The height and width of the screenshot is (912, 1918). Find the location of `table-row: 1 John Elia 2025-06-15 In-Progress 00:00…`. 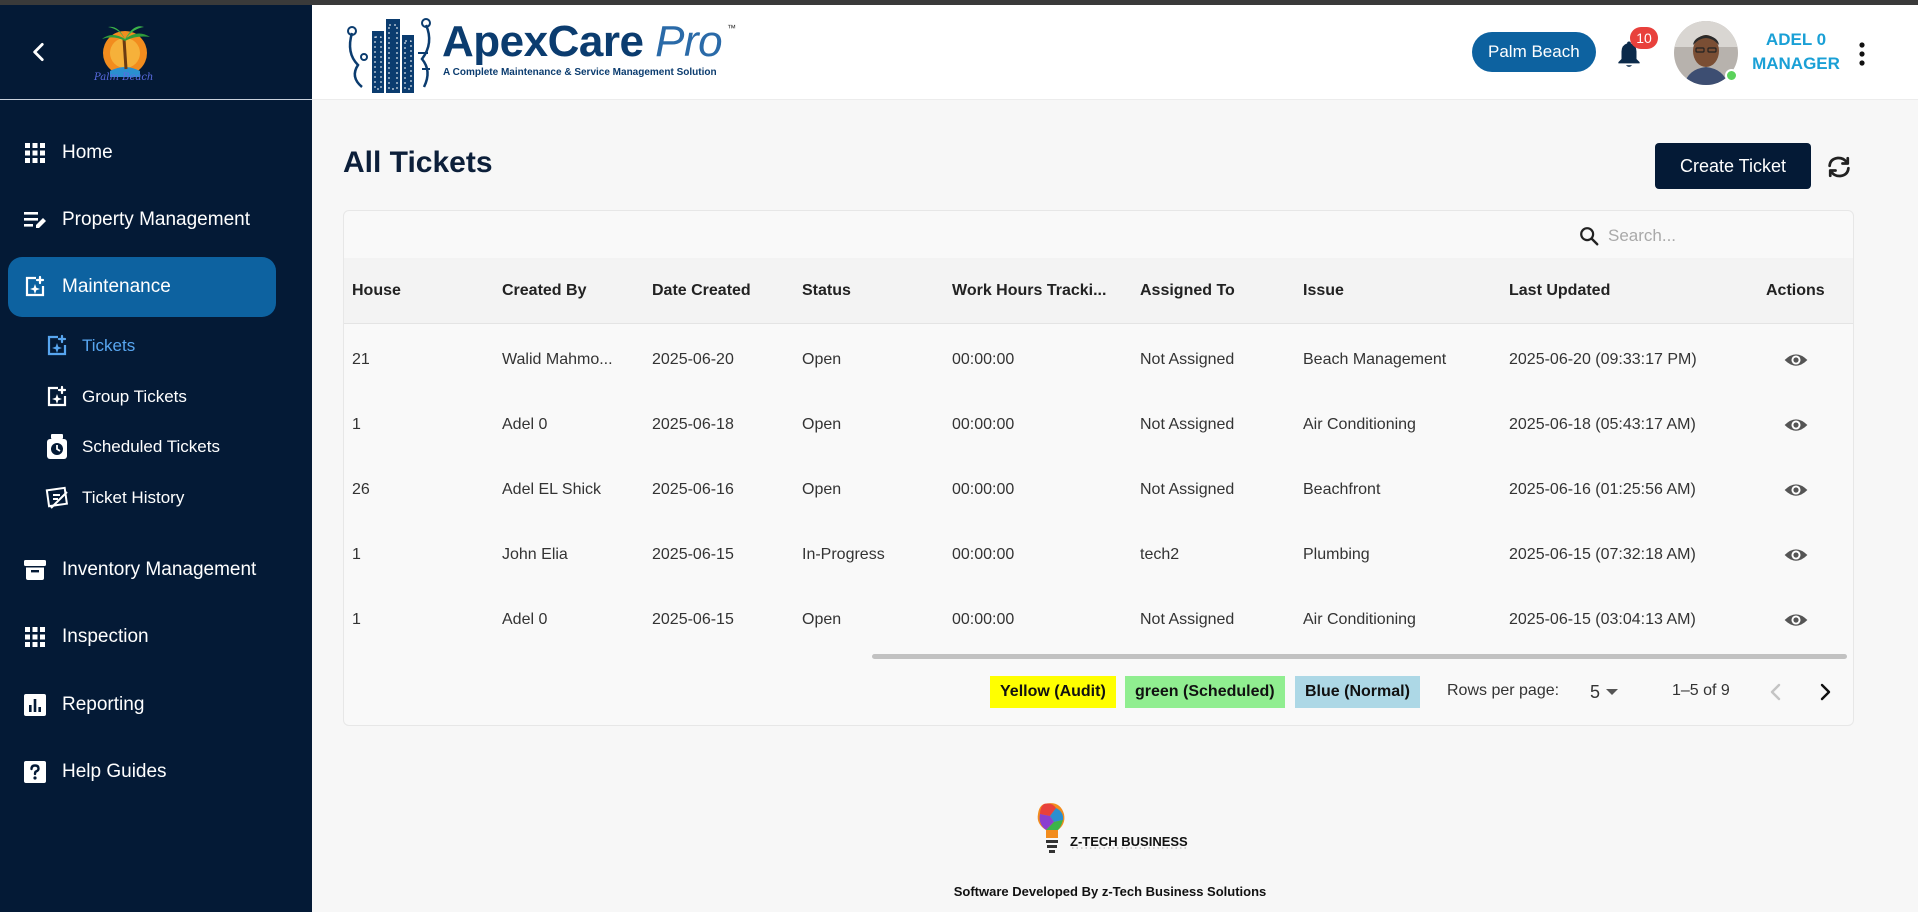

table-row: 1 John Elia 2025-06-15 In-Progress 00:00… is located at coordinates (1098, 554).